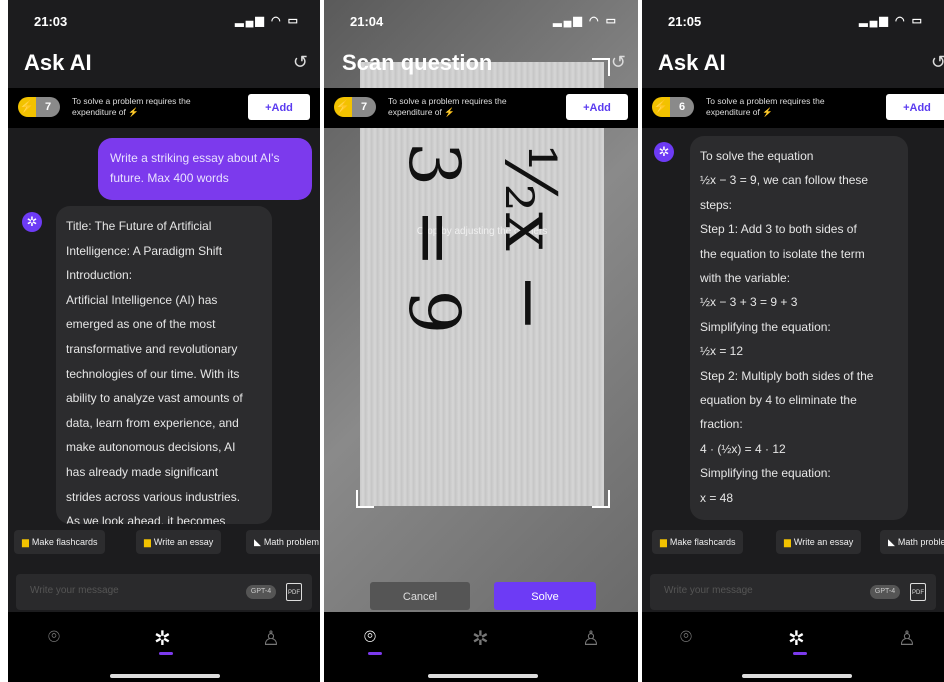 This screenshot has height=682, width=944. I want to click on ai-line: has already made significant, so click(142, 471).